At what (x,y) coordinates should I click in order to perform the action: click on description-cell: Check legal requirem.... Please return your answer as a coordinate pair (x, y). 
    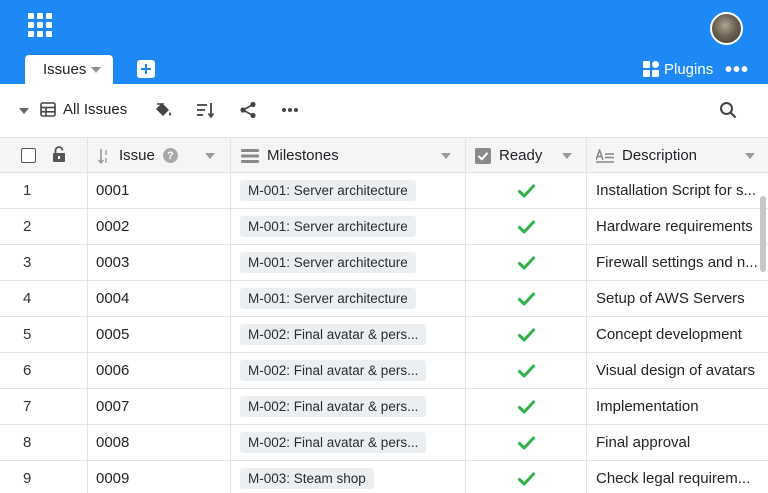
    Looking at the image, I should click on (677, 477).